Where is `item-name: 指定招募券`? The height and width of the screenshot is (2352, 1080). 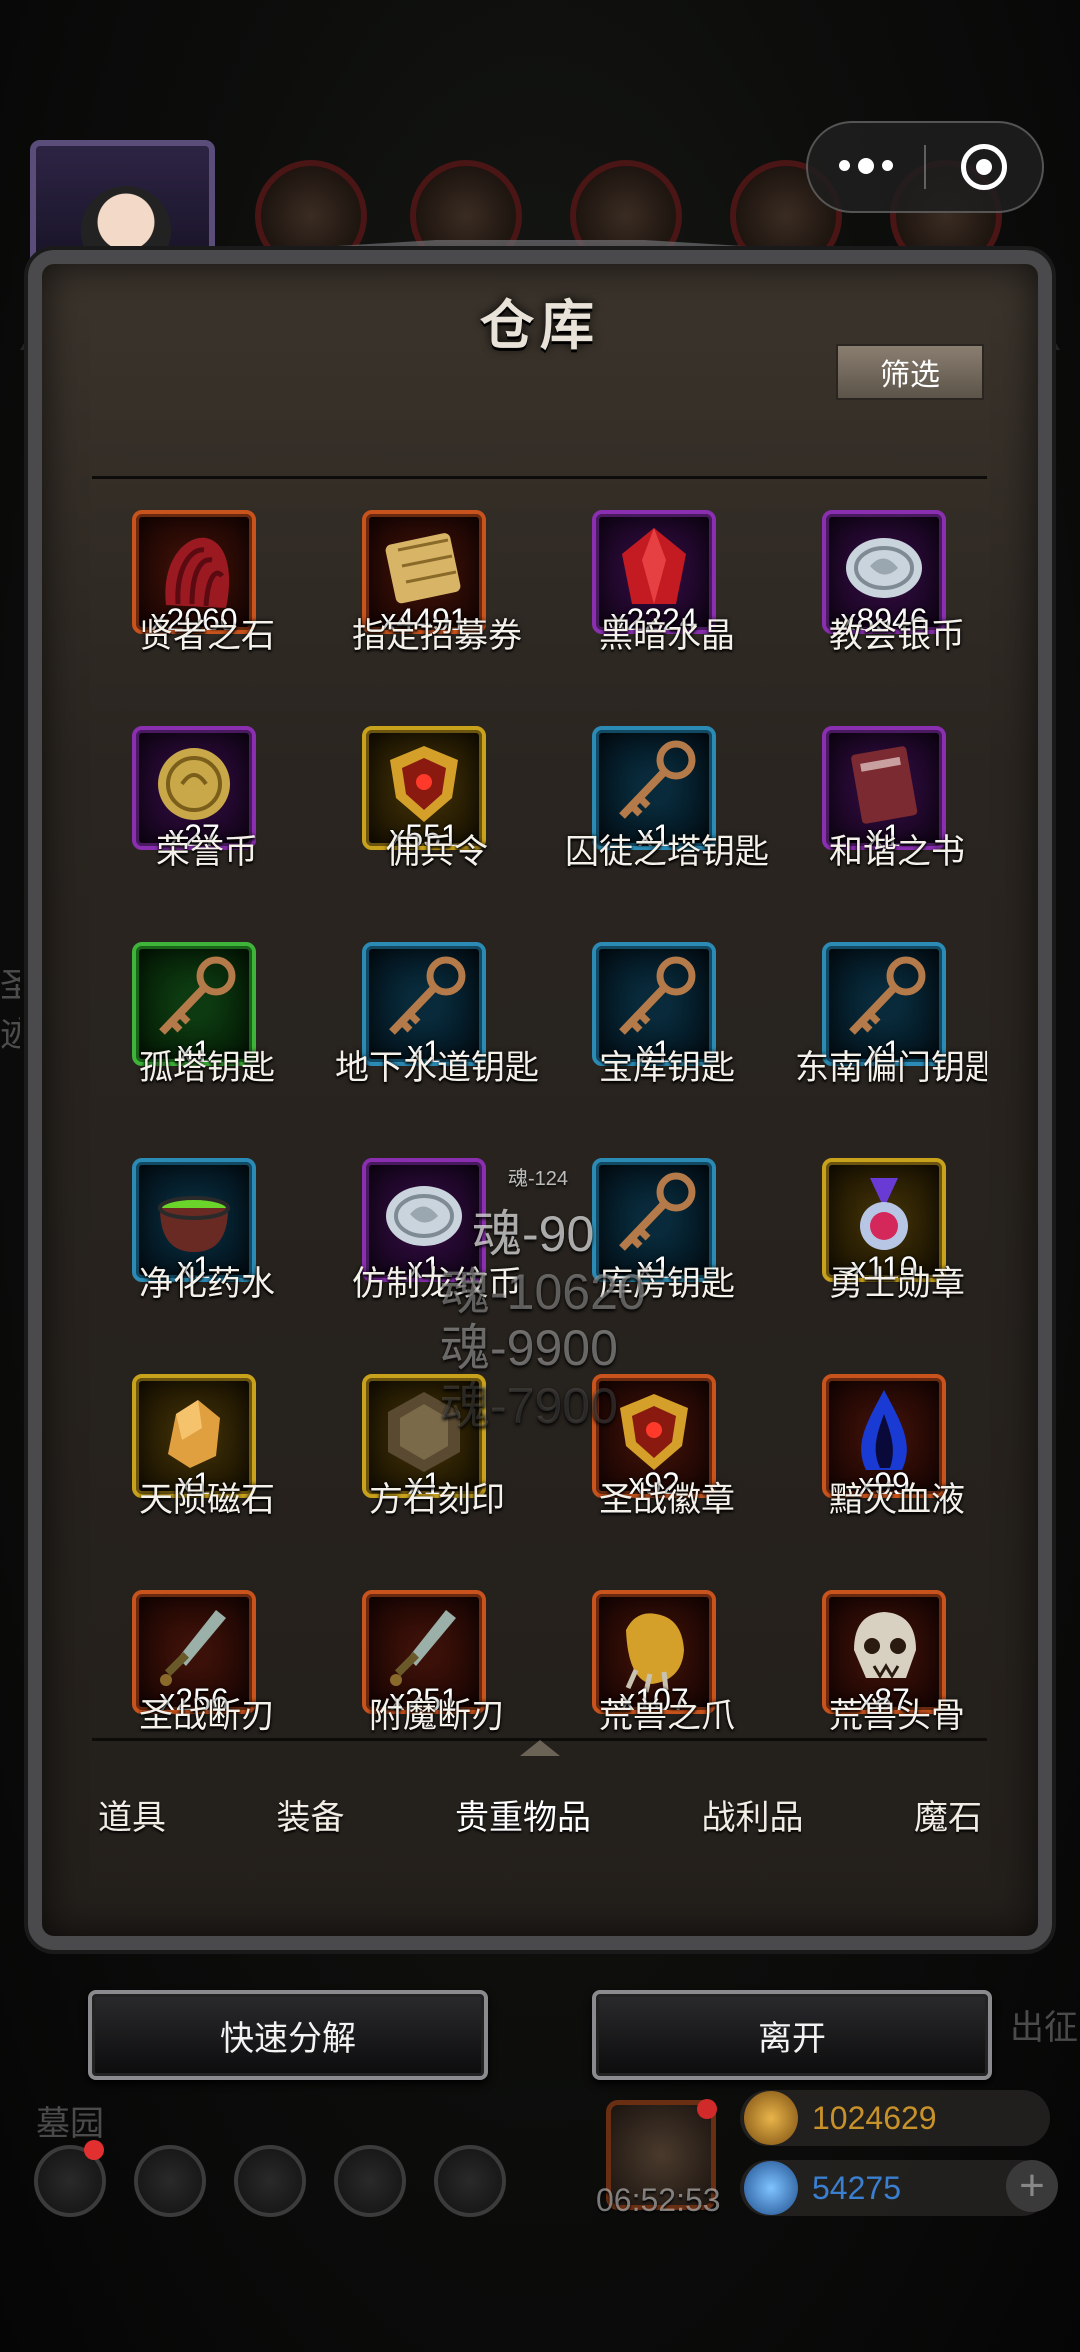
item-name: 指定招募券 is located at coordinates (437, 636).